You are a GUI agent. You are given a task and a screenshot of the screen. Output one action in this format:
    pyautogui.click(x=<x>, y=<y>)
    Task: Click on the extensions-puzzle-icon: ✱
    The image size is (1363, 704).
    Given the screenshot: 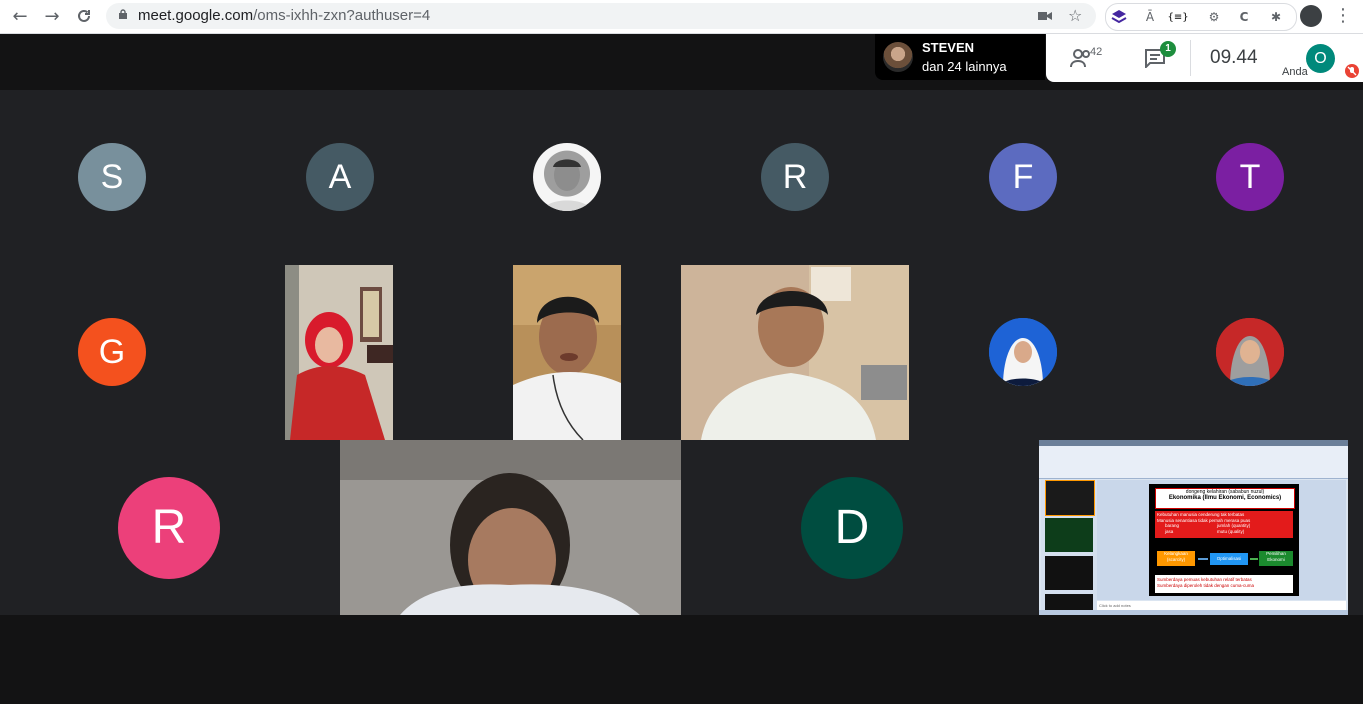 What is the action you would take?
    pyautogui.click(x=1276, y=17)
    